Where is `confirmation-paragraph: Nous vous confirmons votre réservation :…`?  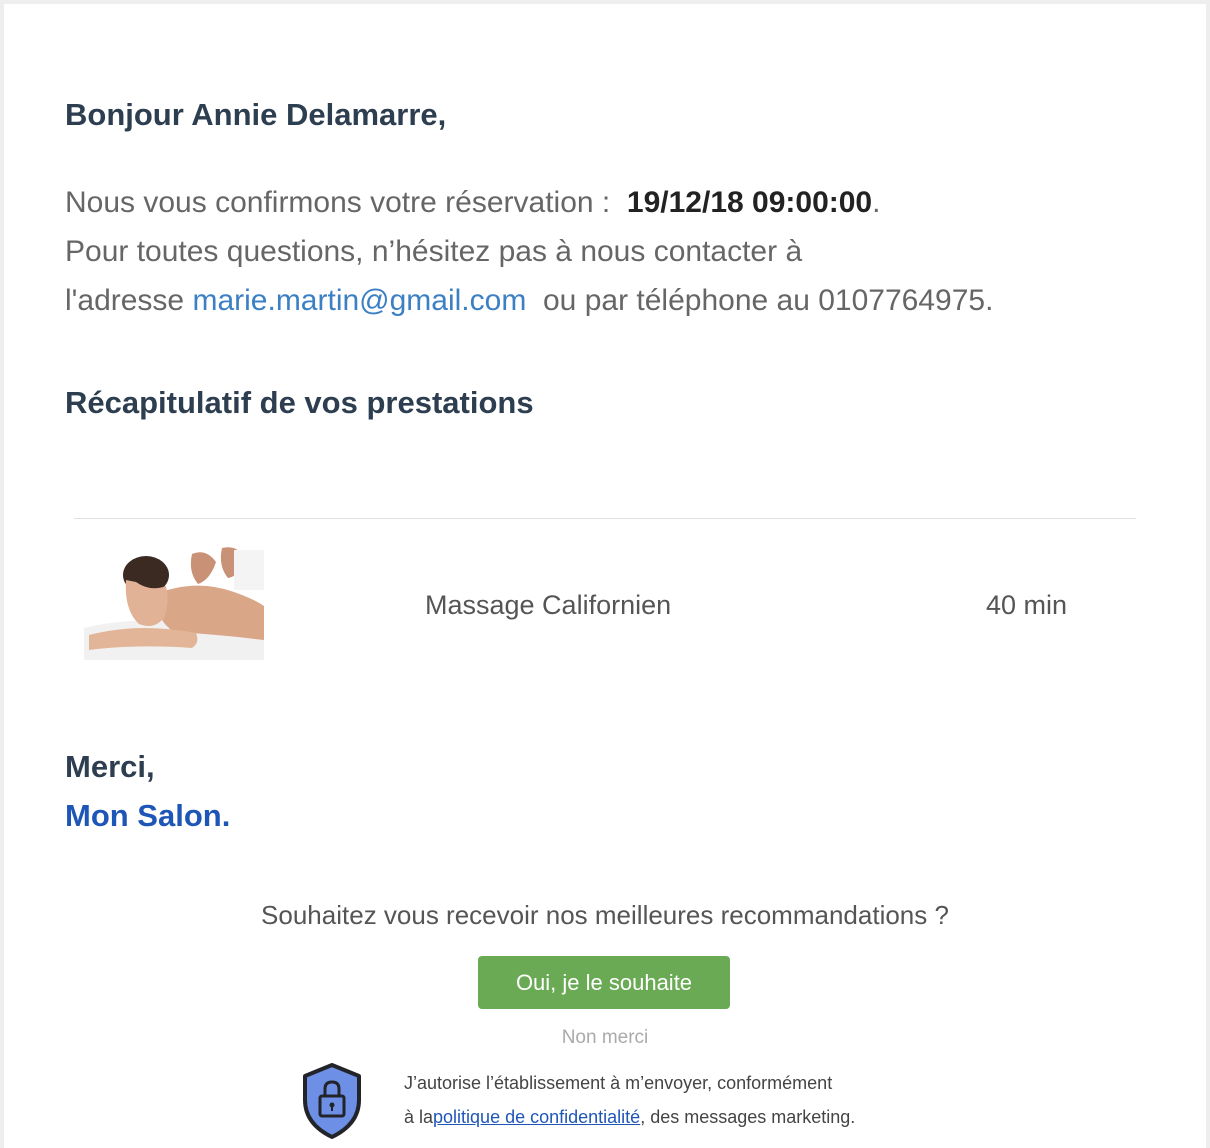 confirmation-paragraph: Nous vous confirmons votre réservation :… is located at coordinates (615, 251).